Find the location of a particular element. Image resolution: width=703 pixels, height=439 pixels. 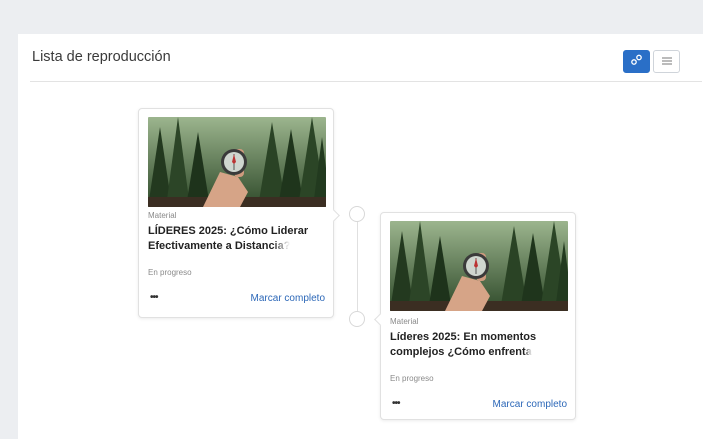

diagram-view-button is located at coordinates (636, 61).